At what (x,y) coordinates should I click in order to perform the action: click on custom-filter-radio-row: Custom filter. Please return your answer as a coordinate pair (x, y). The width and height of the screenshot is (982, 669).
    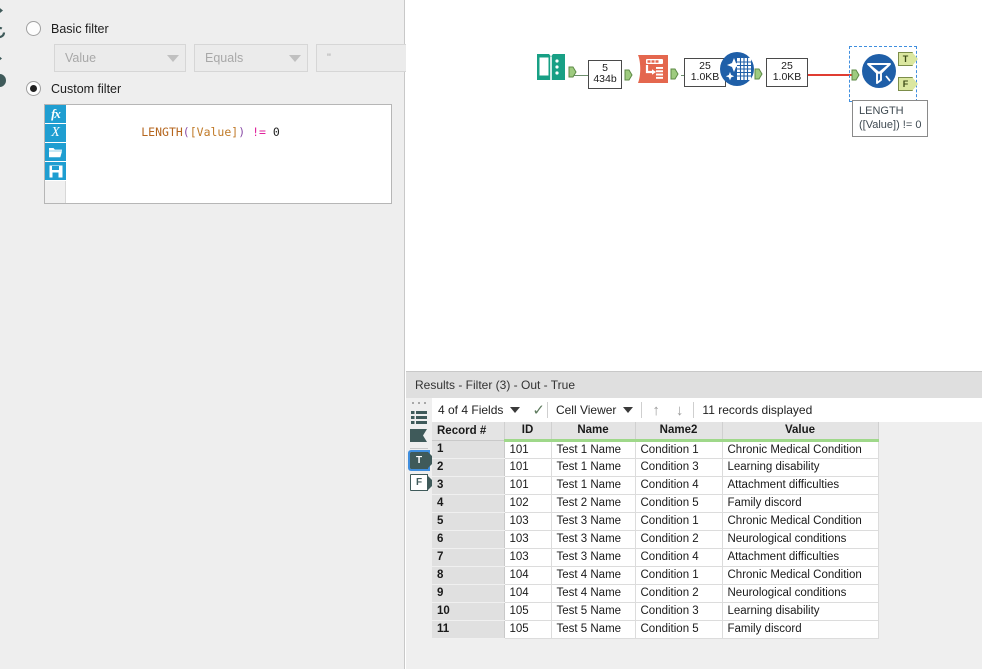
    Looking at the image, I should click on (73, 88).